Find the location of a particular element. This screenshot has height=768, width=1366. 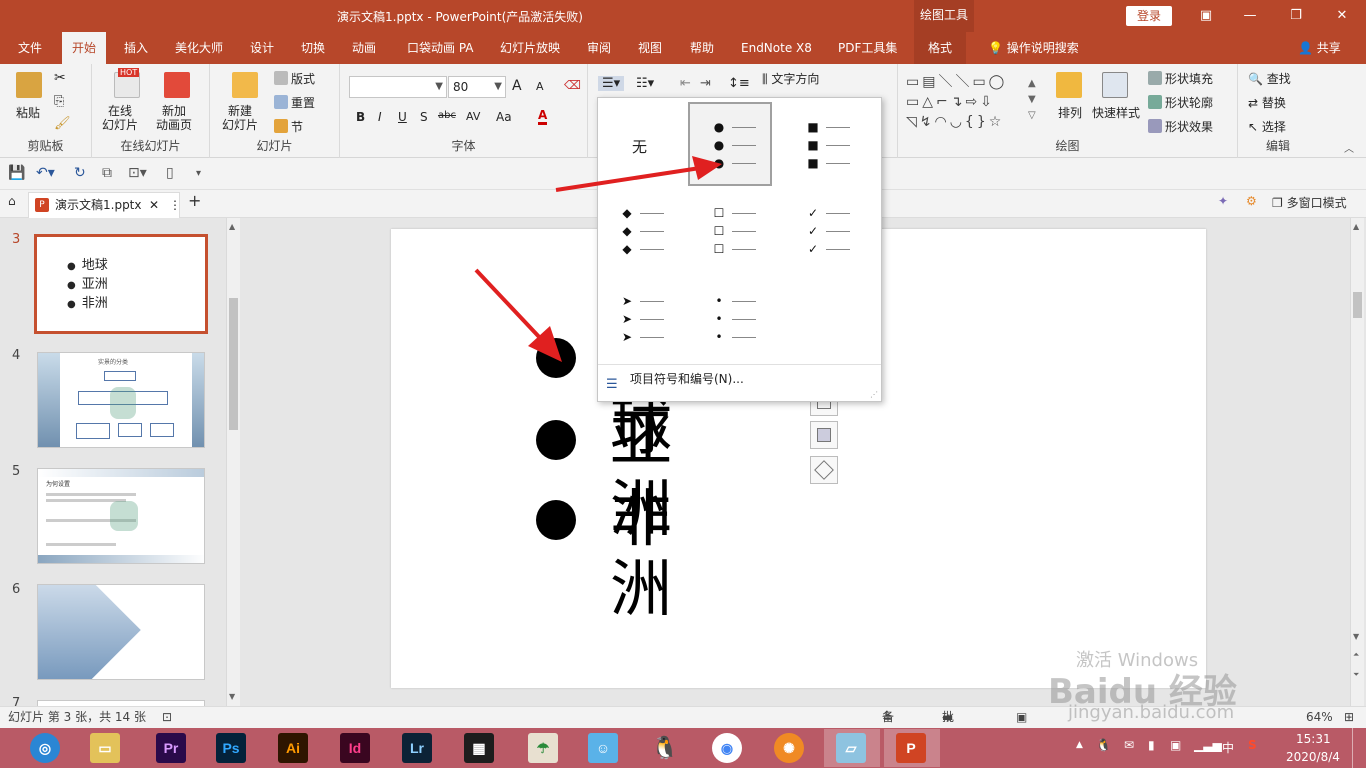

format-shape-icon is located at coordinates (824, 470).